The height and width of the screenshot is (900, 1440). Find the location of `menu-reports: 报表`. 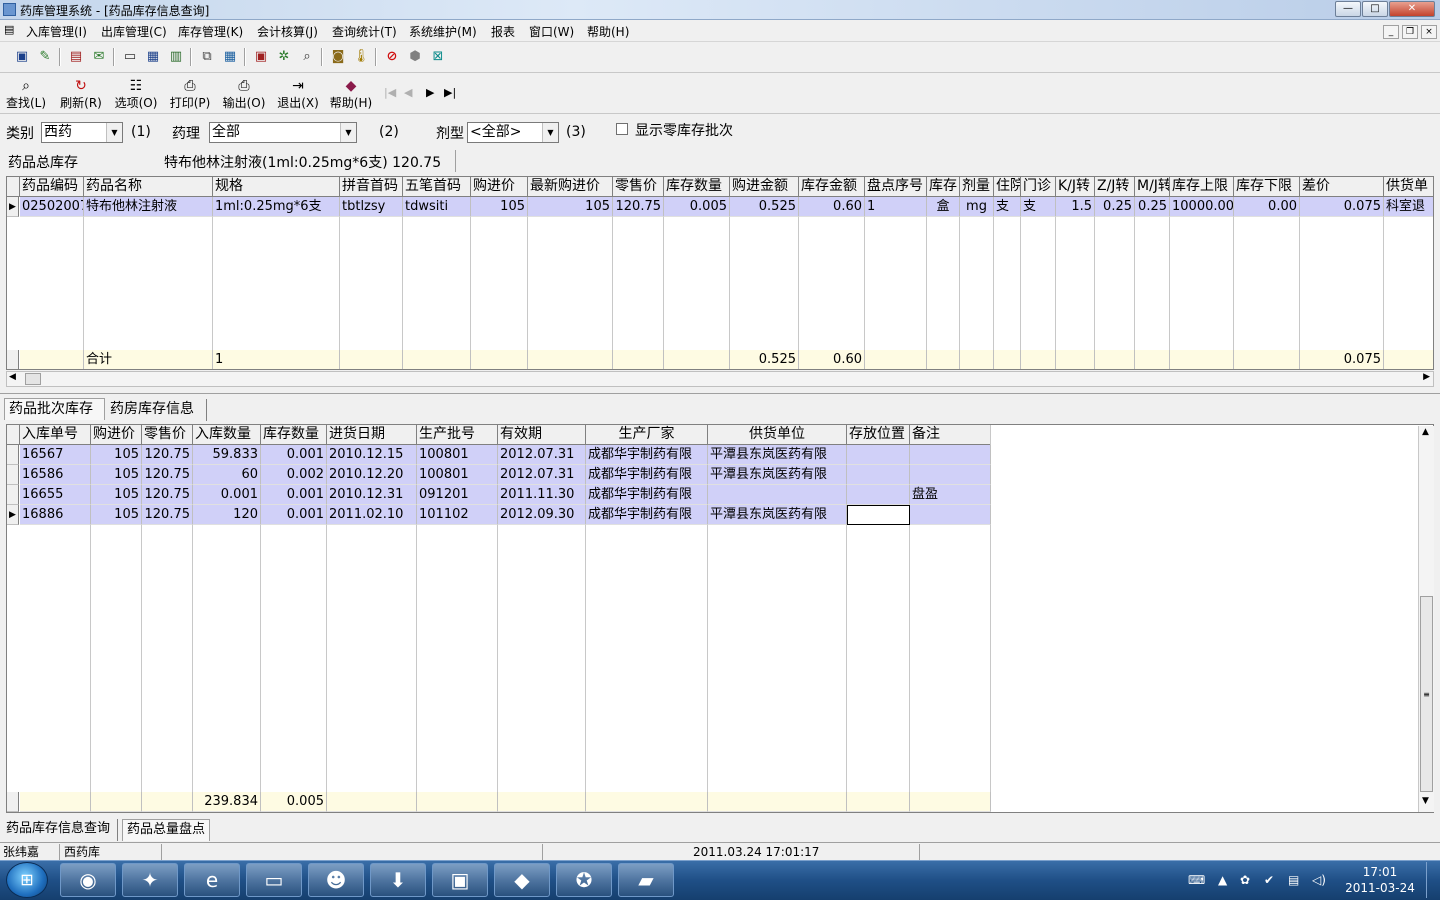

menu-reports: 报表 is located at coordinates (503, 31).